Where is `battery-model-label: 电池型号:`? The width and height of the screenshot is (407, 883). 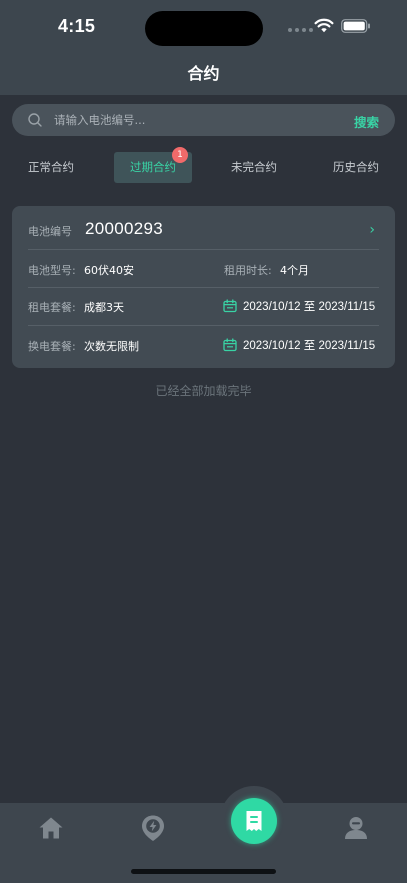
battery-model-label: 电池型号: is located at coordinates (52, 270).